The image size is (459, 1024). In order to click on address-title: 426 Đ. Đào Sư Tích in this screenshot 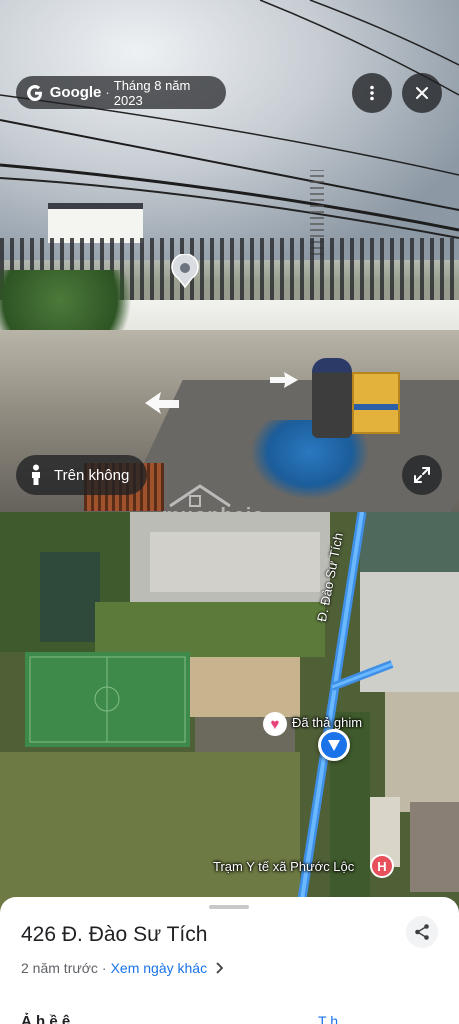, I will do `click(114, 934)`.